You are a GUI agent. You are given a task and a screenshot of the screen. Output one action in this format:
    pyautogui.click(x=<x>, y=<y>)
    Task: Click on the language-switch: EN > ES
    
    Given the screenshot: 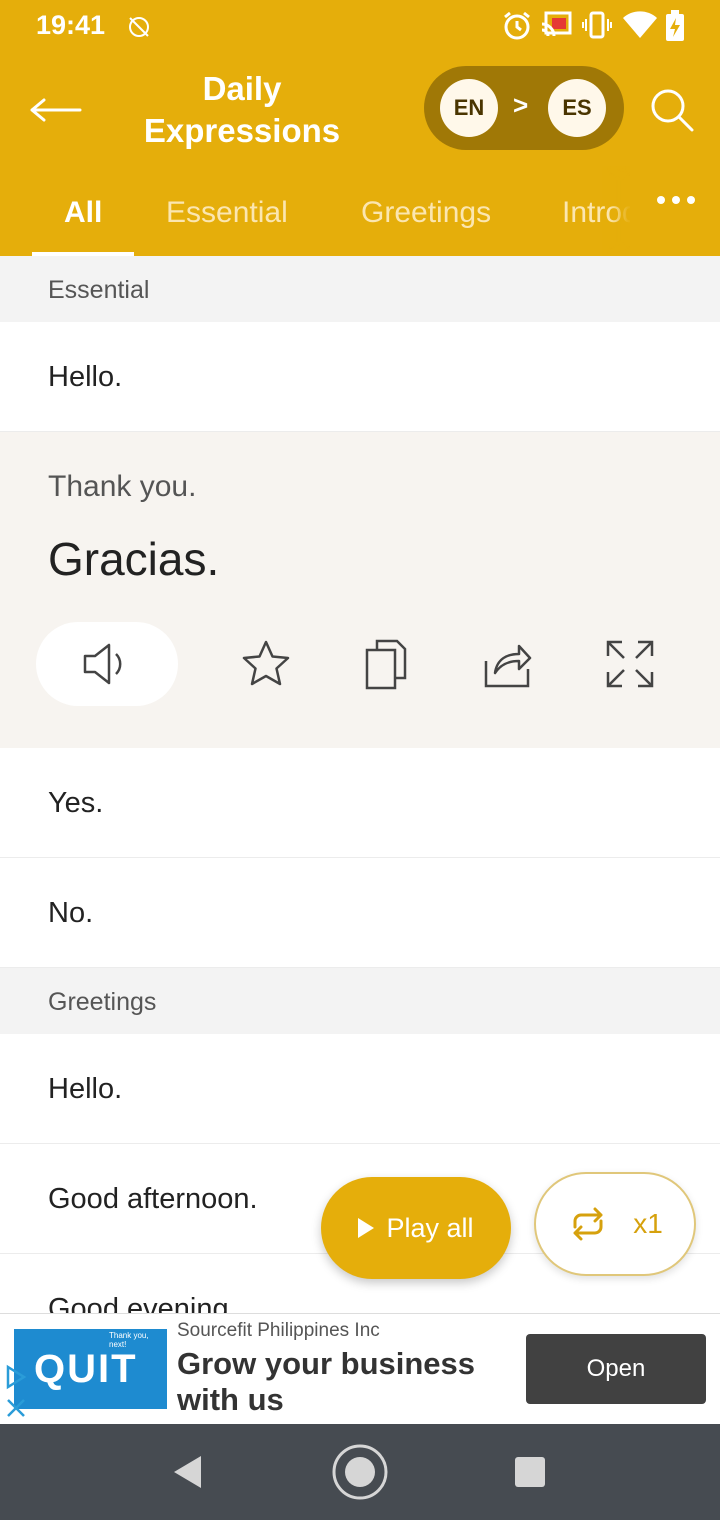 What is the action you would take?
    pyautogui.click(x=524, y=108)
    